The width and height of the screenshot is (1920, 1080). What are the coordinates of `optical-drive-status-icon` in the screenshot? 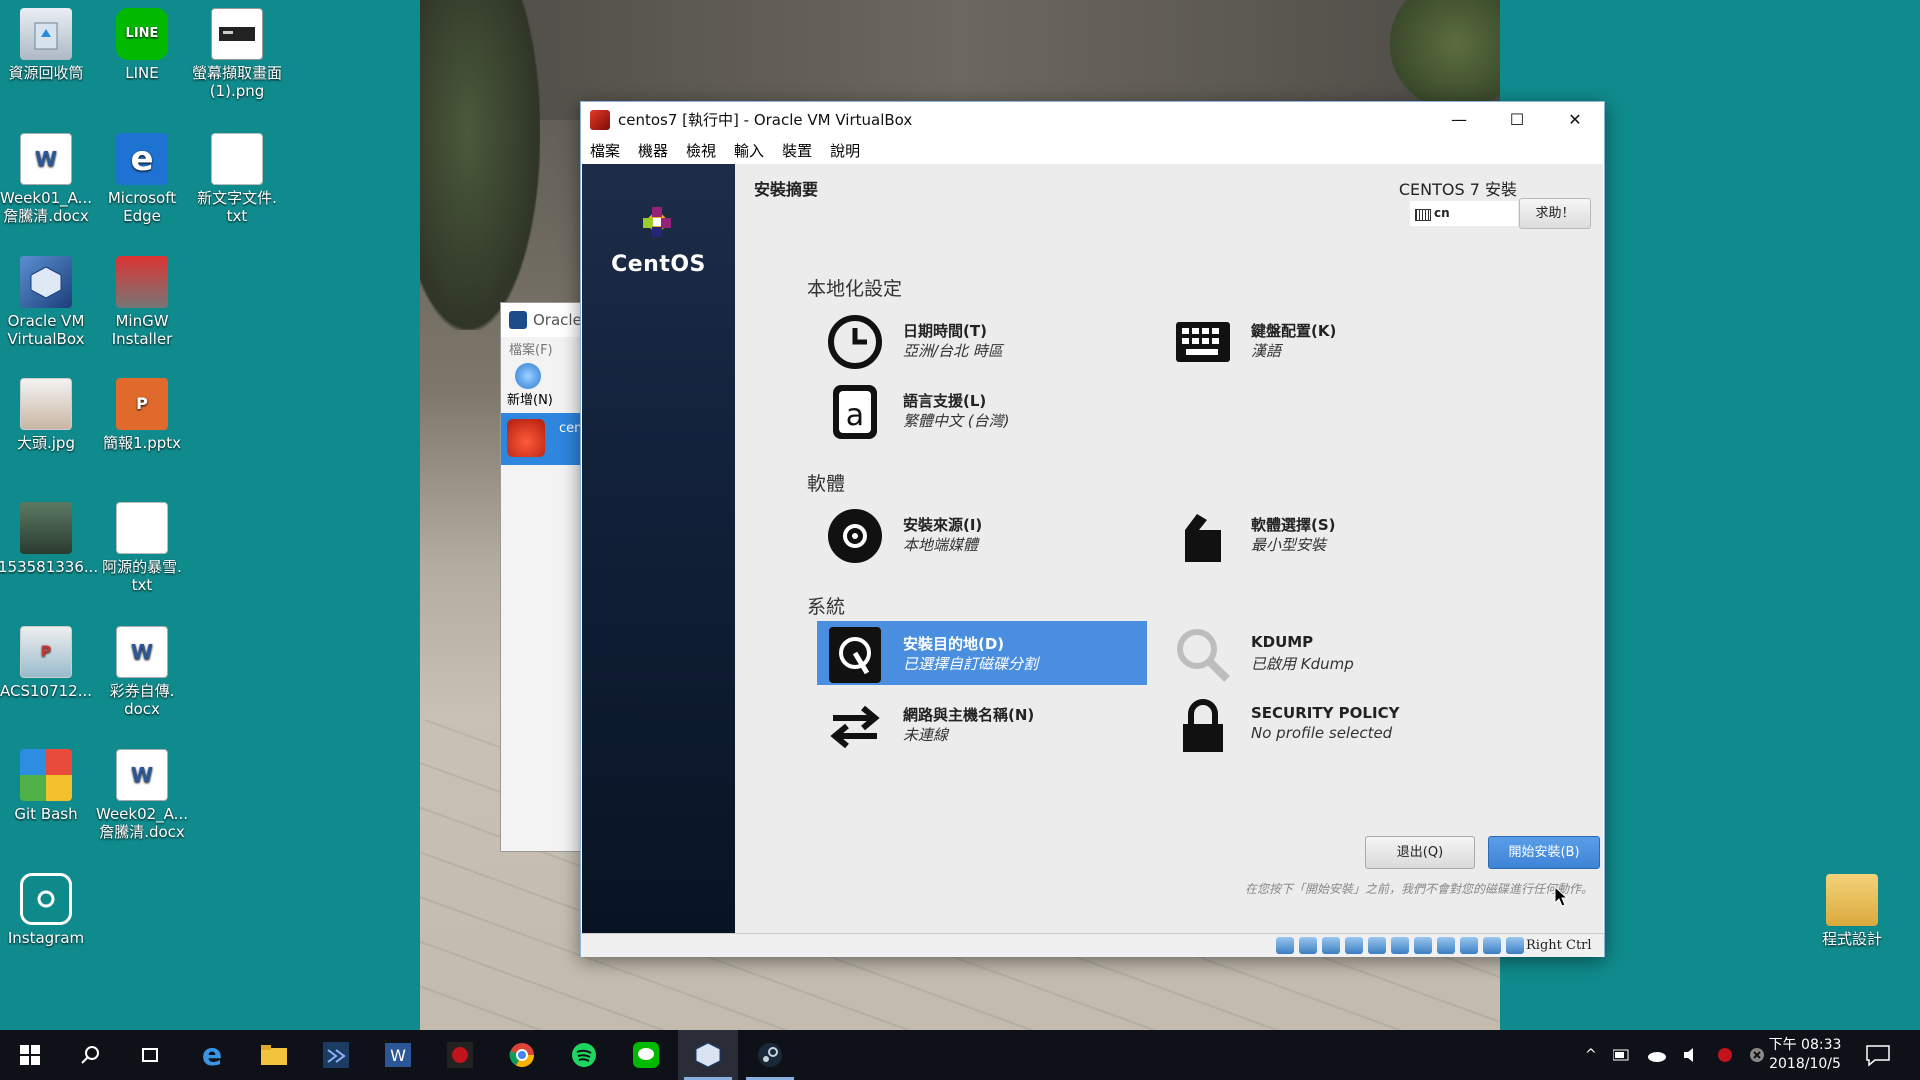 It's located at (1308, 945).